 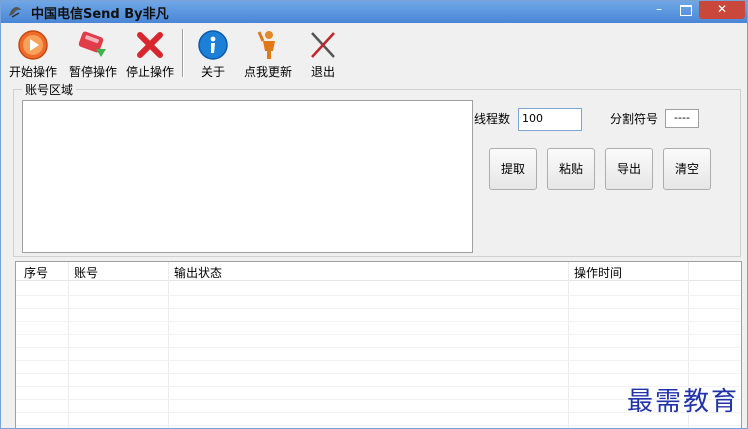 What do you see at coordinates (49, 89) in the screenshot?
I see `account-group-title: 账号区域` at bounding box center [49, 89].